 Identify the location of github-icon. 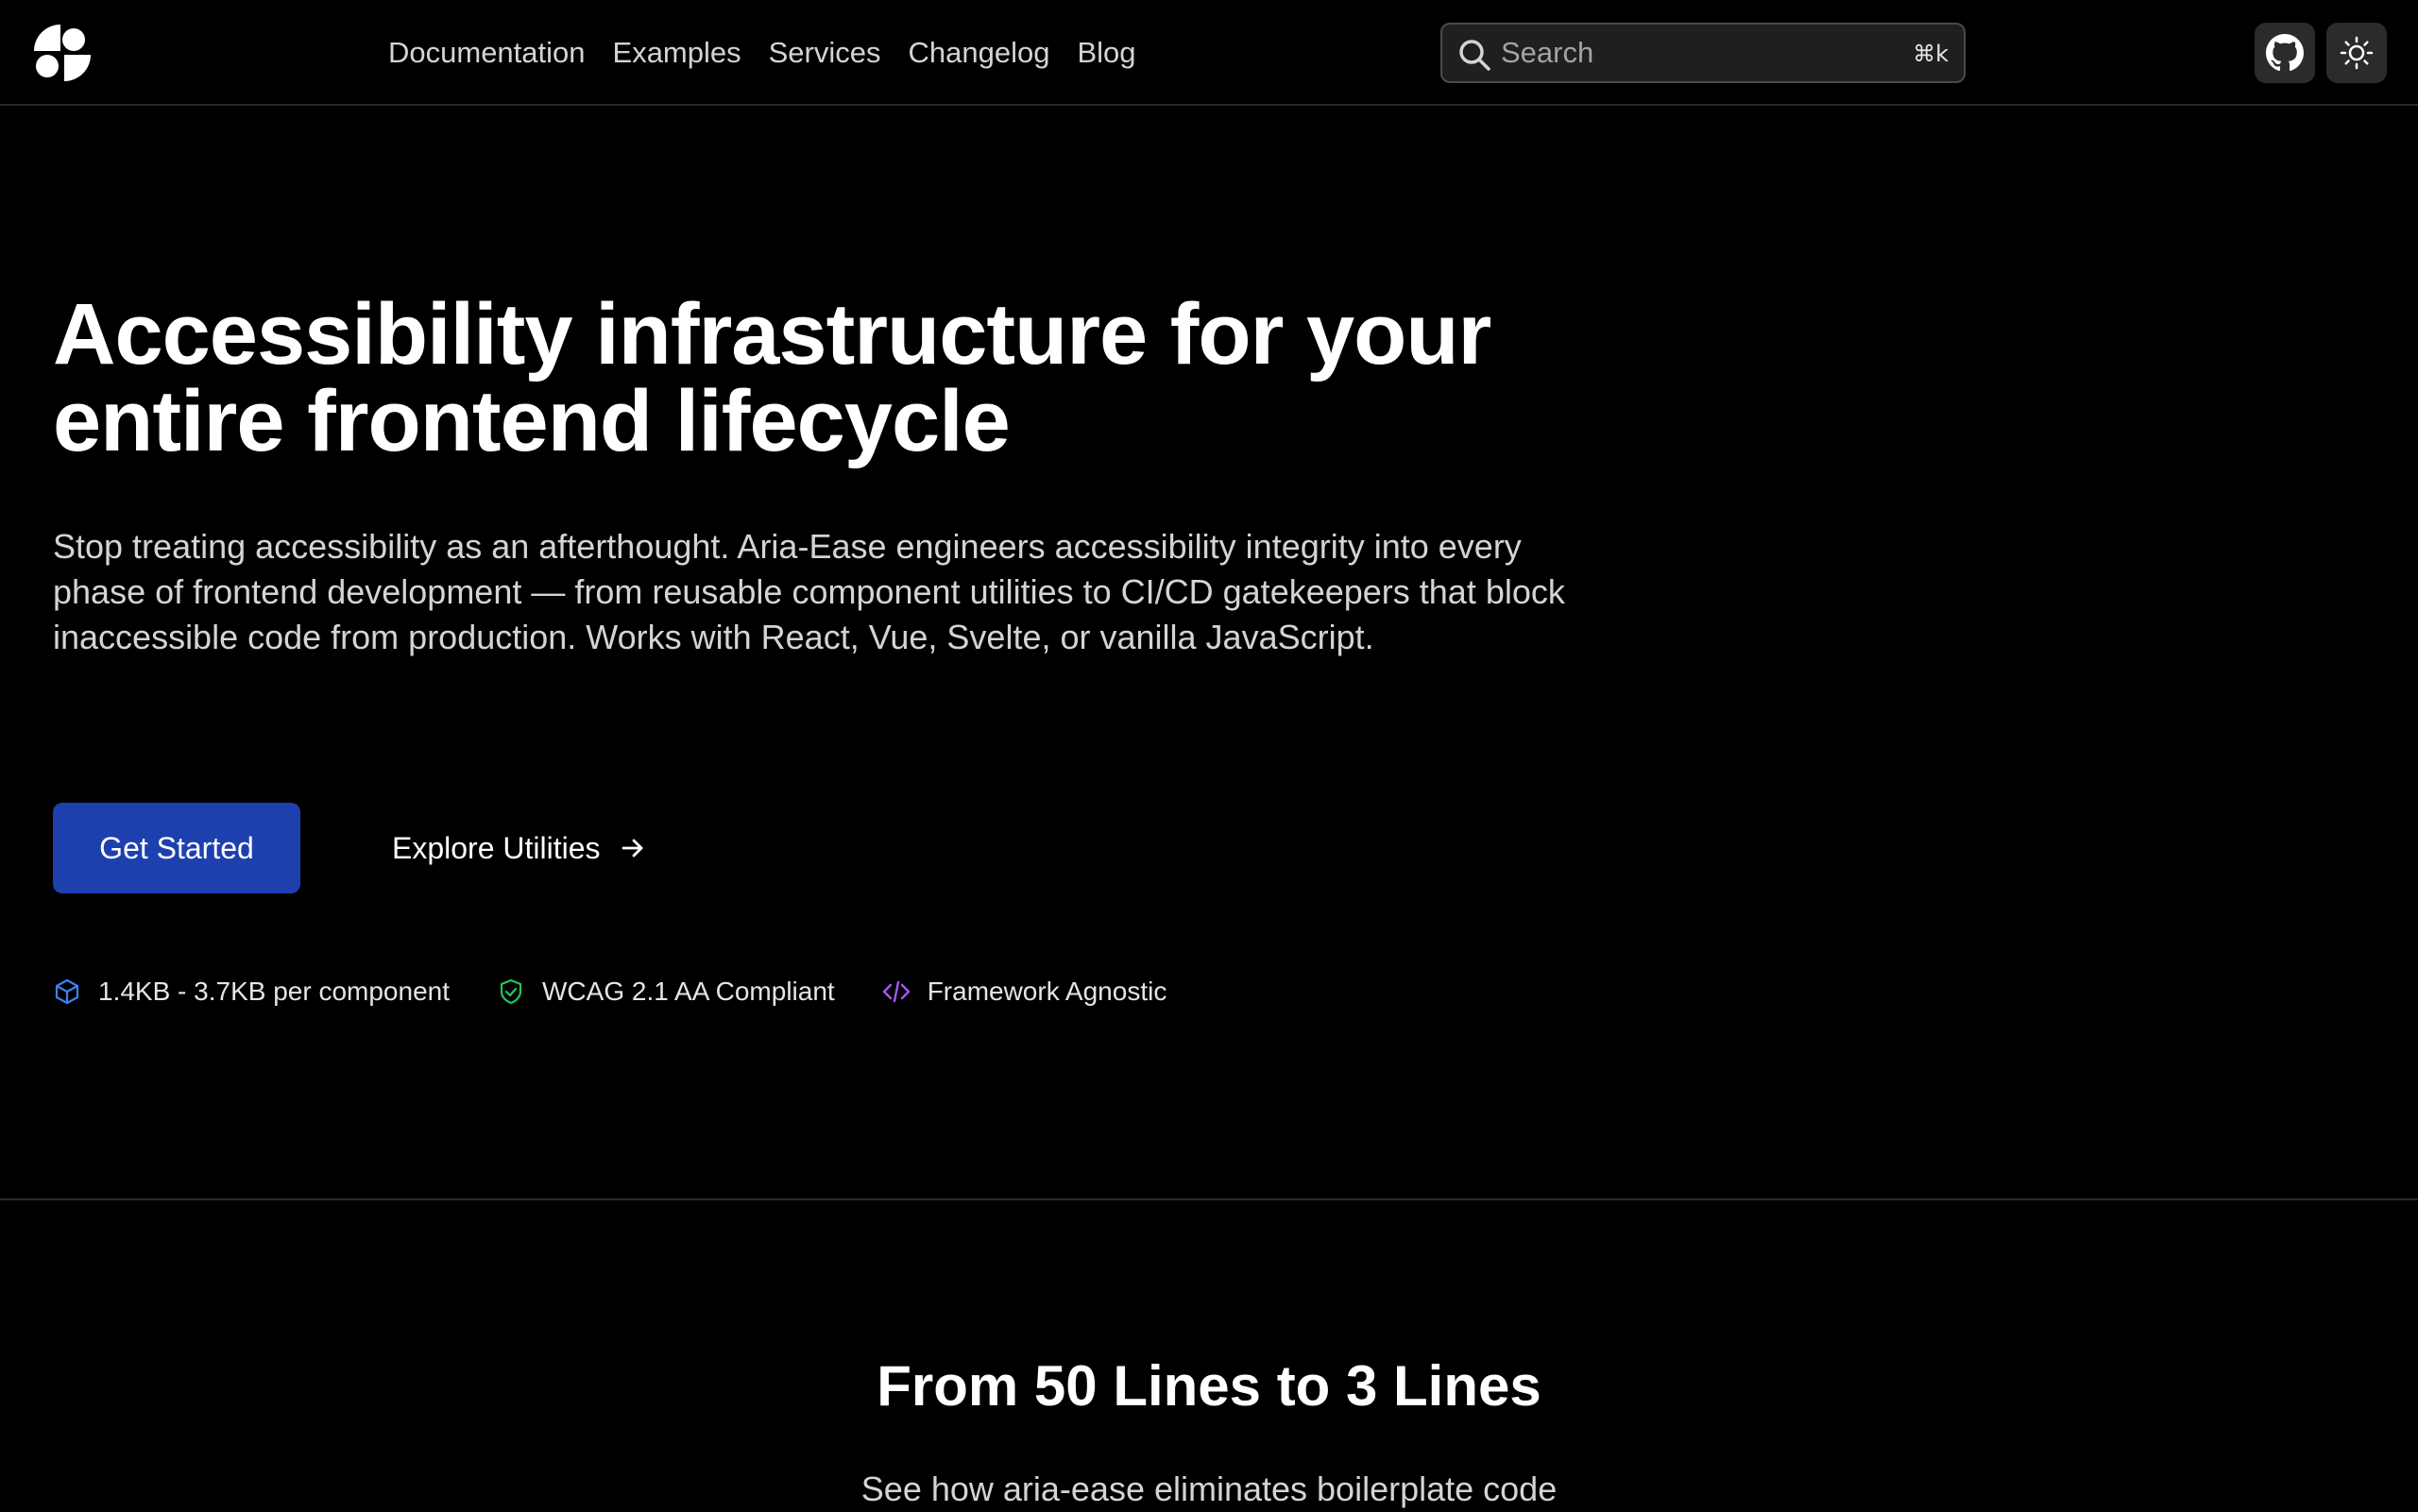
(2285, 53).